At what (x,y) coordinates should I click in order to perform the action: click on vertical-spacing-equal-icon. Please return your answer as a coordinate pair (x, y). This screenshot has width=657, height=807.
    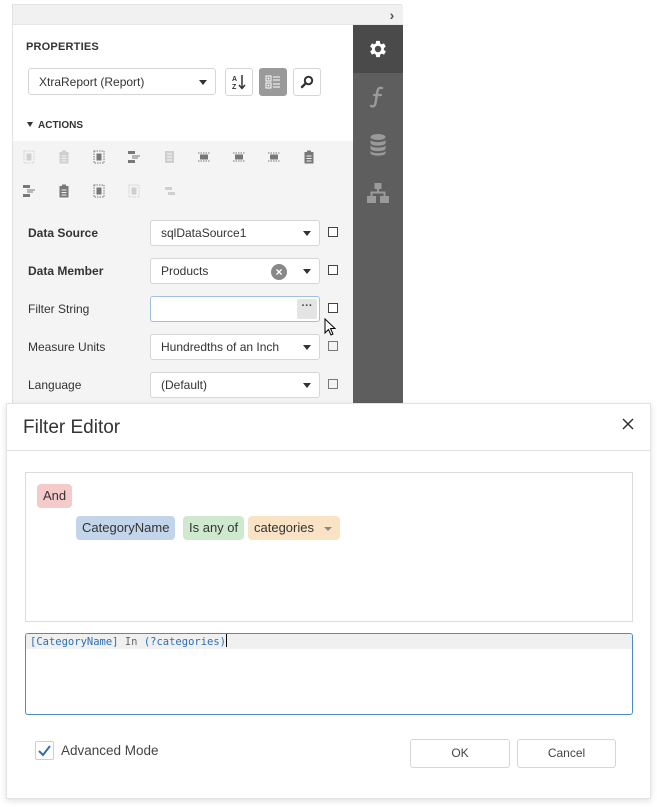
    Looking at the image, I should click on (64, 191).